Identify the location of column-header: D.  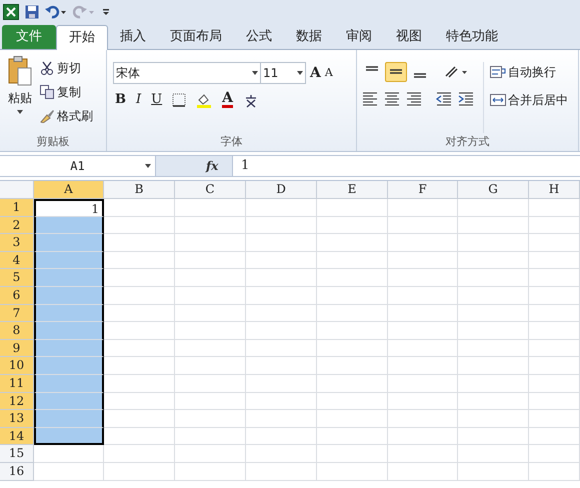
(281, 190).